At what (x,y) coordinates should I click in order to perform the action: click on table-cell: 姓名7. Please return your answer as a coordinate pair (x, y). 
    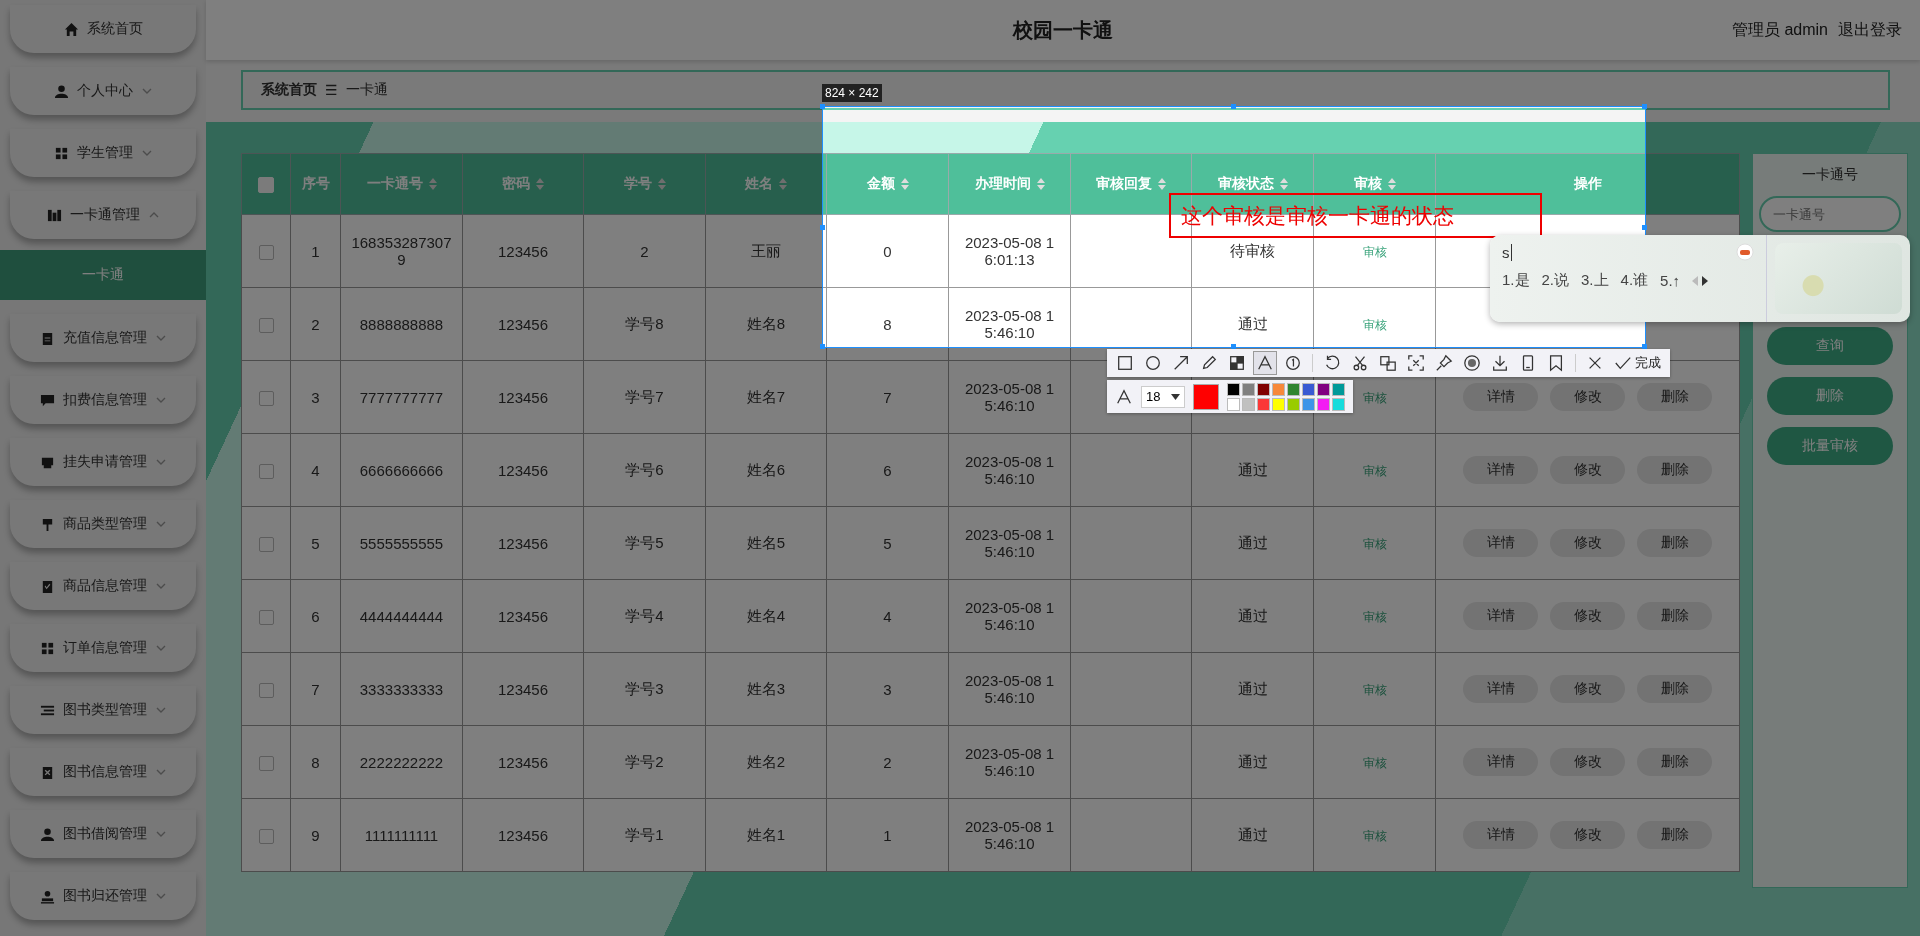
    Looking at the image, I should click on (766, 396).